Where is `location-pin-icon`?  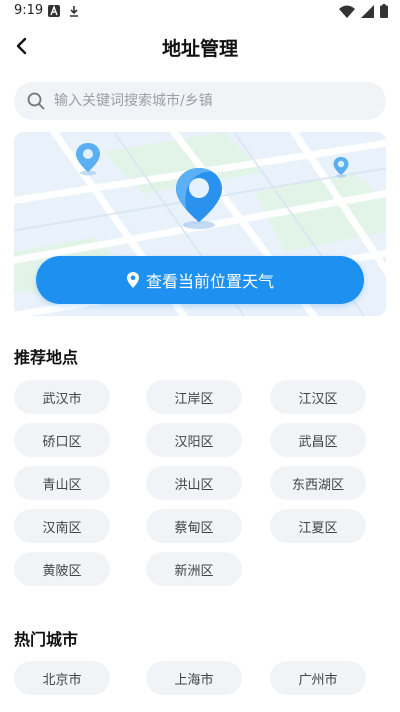
location-pin-icon is located at coordinates (132, 280).